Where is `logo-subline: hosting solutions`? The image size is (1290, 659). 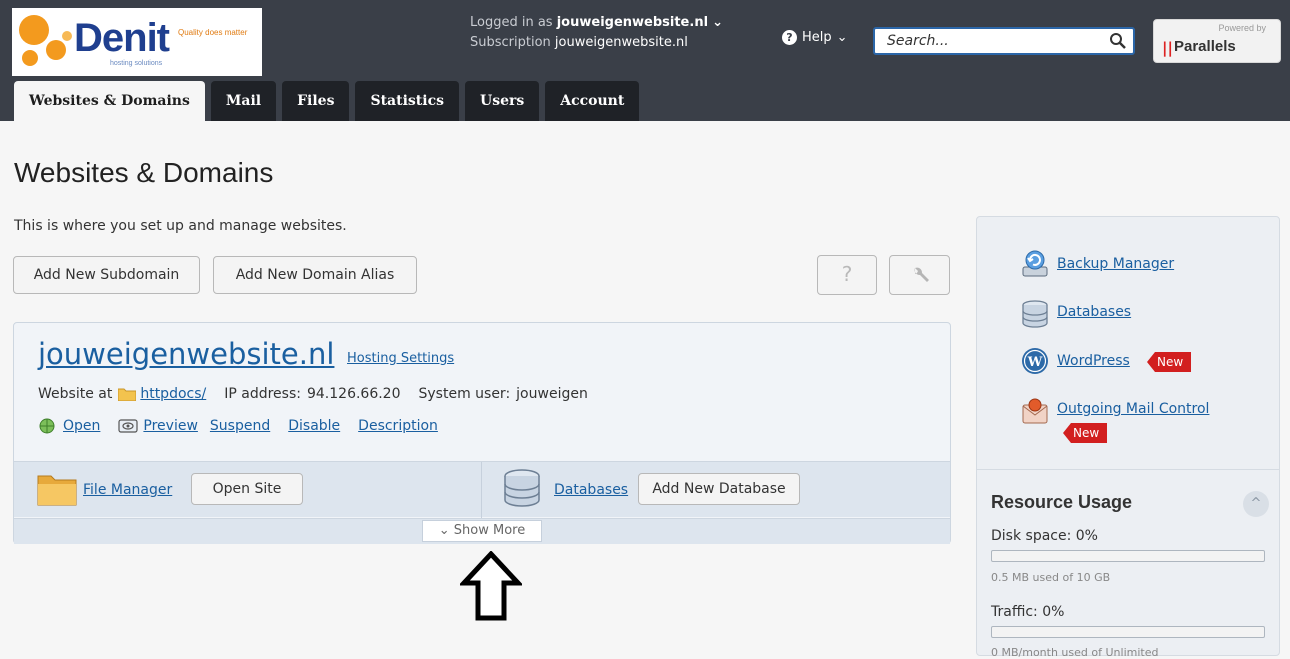 logo-subline: hosting solutions is located at coordinates (136, 63).